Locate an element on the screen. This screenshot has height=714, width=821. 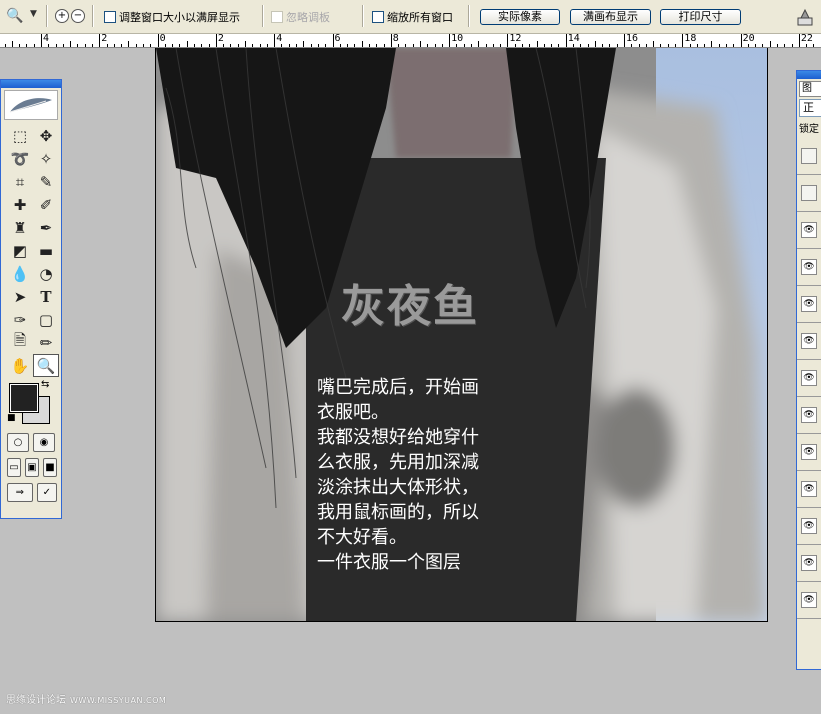
actual-pixels-button: 实际像素 is located at coordinates (520, 17).